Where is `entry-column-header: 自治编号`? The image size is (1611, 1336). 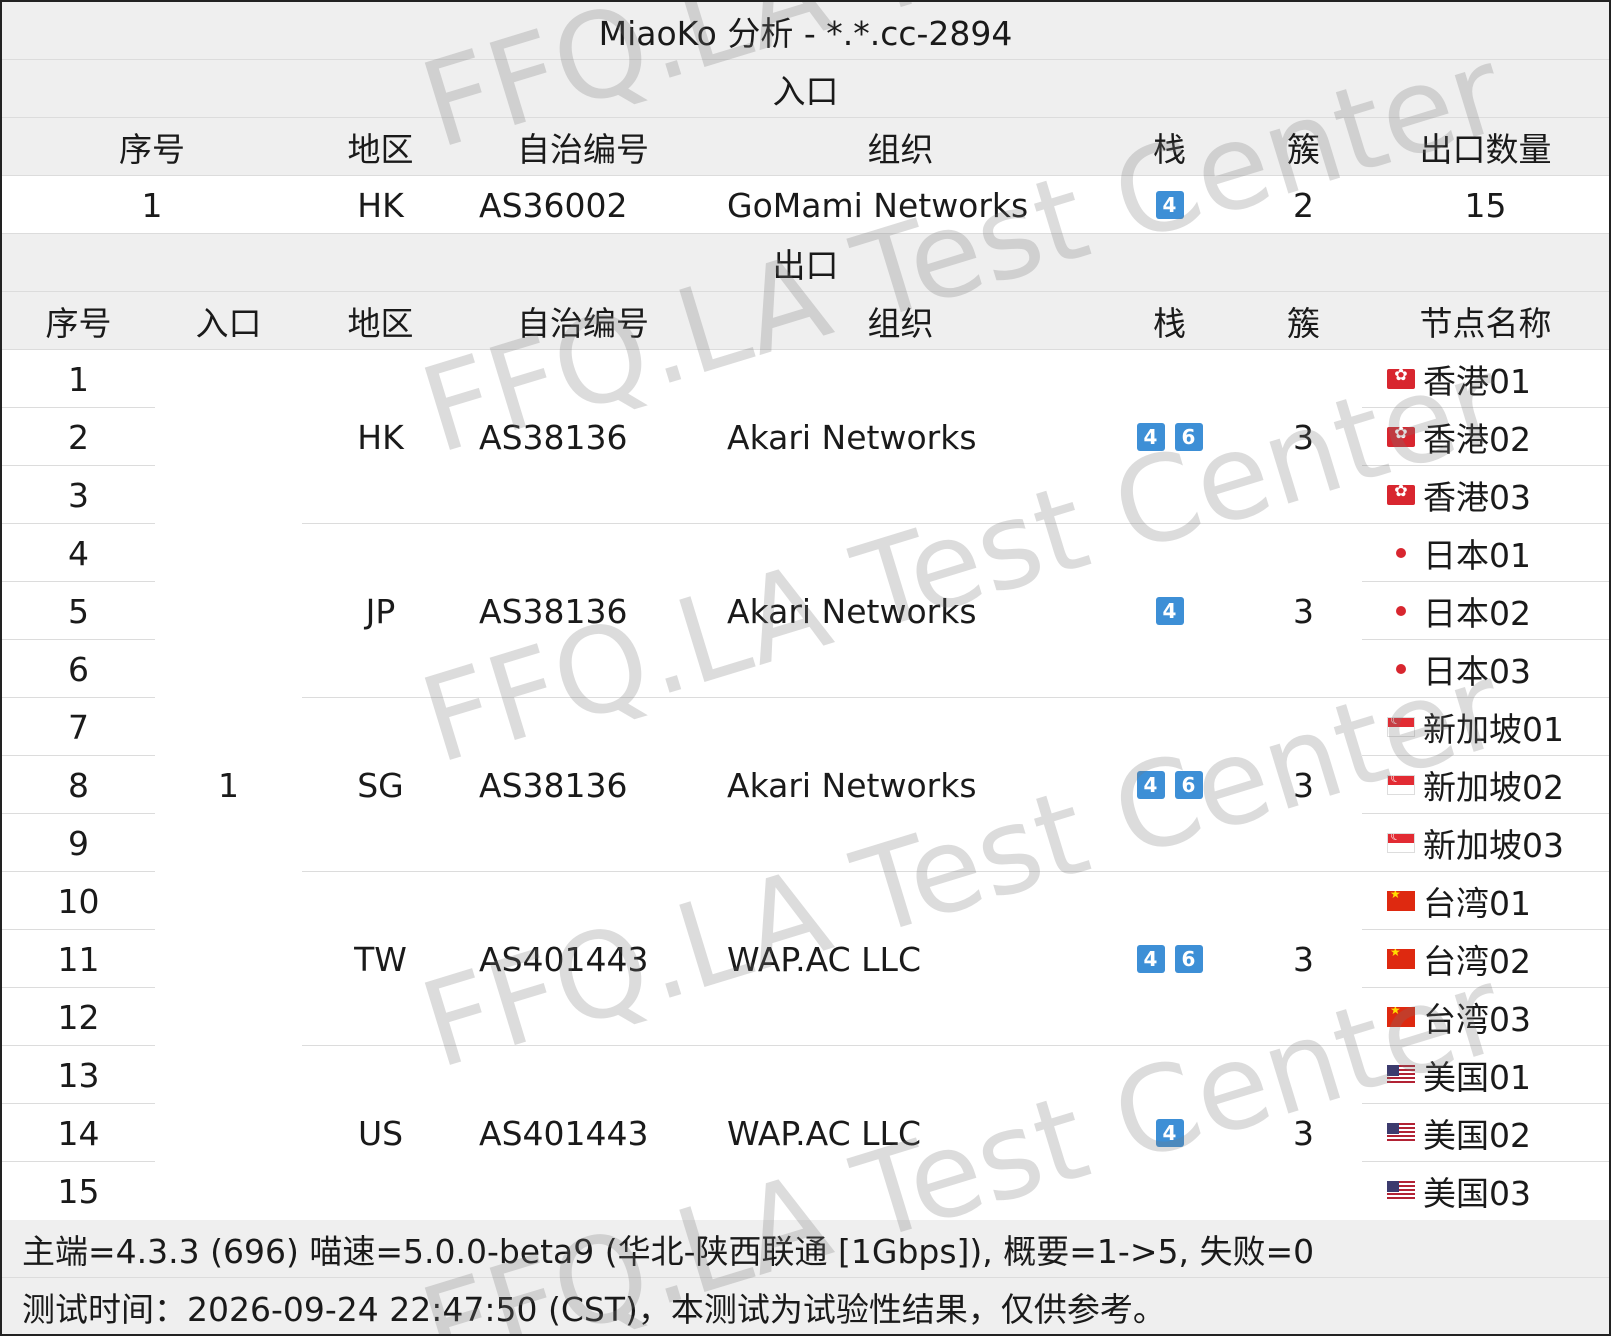
entry-column-header: 自治编号 is located at coordinates (583, 149).